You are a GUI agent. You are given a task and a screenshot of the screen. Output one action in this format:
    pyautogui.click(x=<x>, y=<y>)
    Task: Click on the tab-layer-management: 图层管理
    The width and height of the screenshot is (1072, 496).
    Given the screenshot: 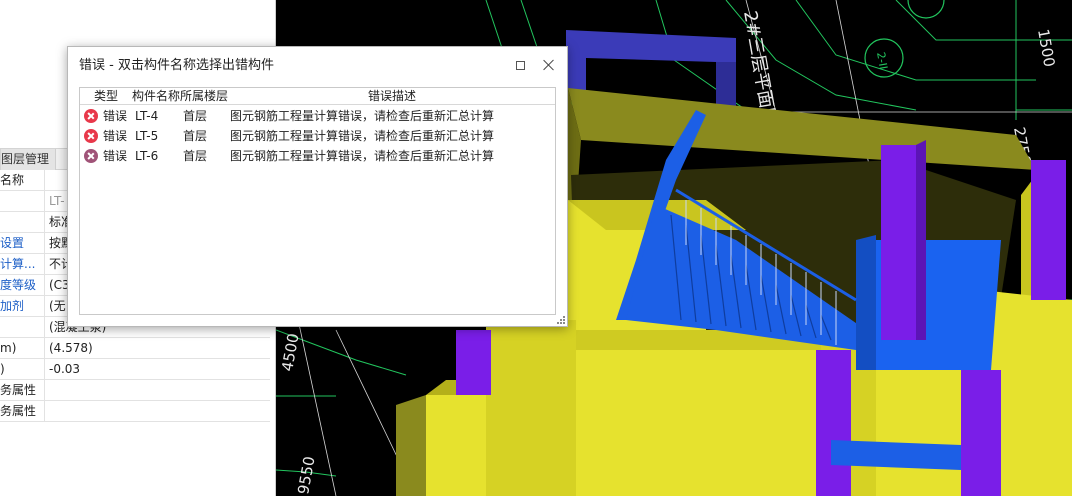 What is the action you would take?
    pyautogui.click(x=29, y=159)
    